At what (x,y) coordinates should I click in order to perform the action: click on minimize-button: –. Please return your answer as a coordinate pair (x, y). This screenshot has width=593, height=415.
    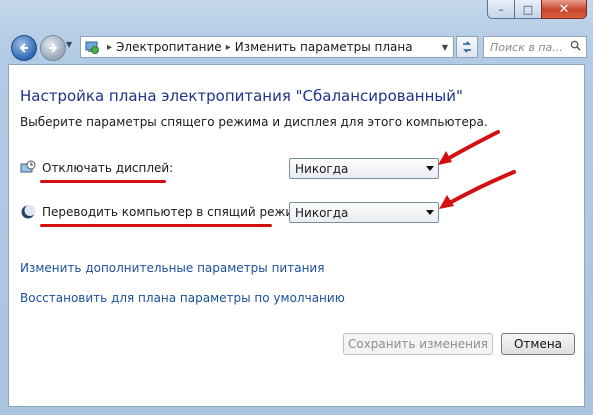
    Looking at the image, I should click on (500, 9).